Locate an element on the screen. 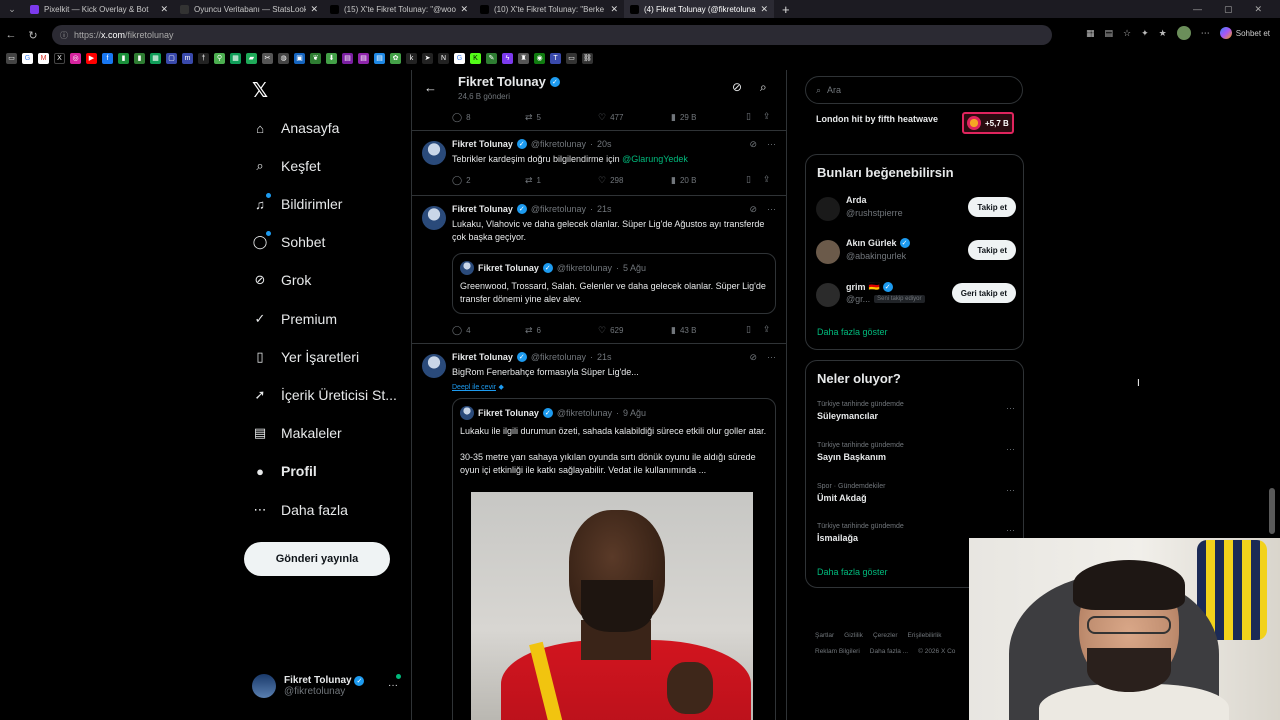  dagger-icon: † is located at coordinates (203, 58).